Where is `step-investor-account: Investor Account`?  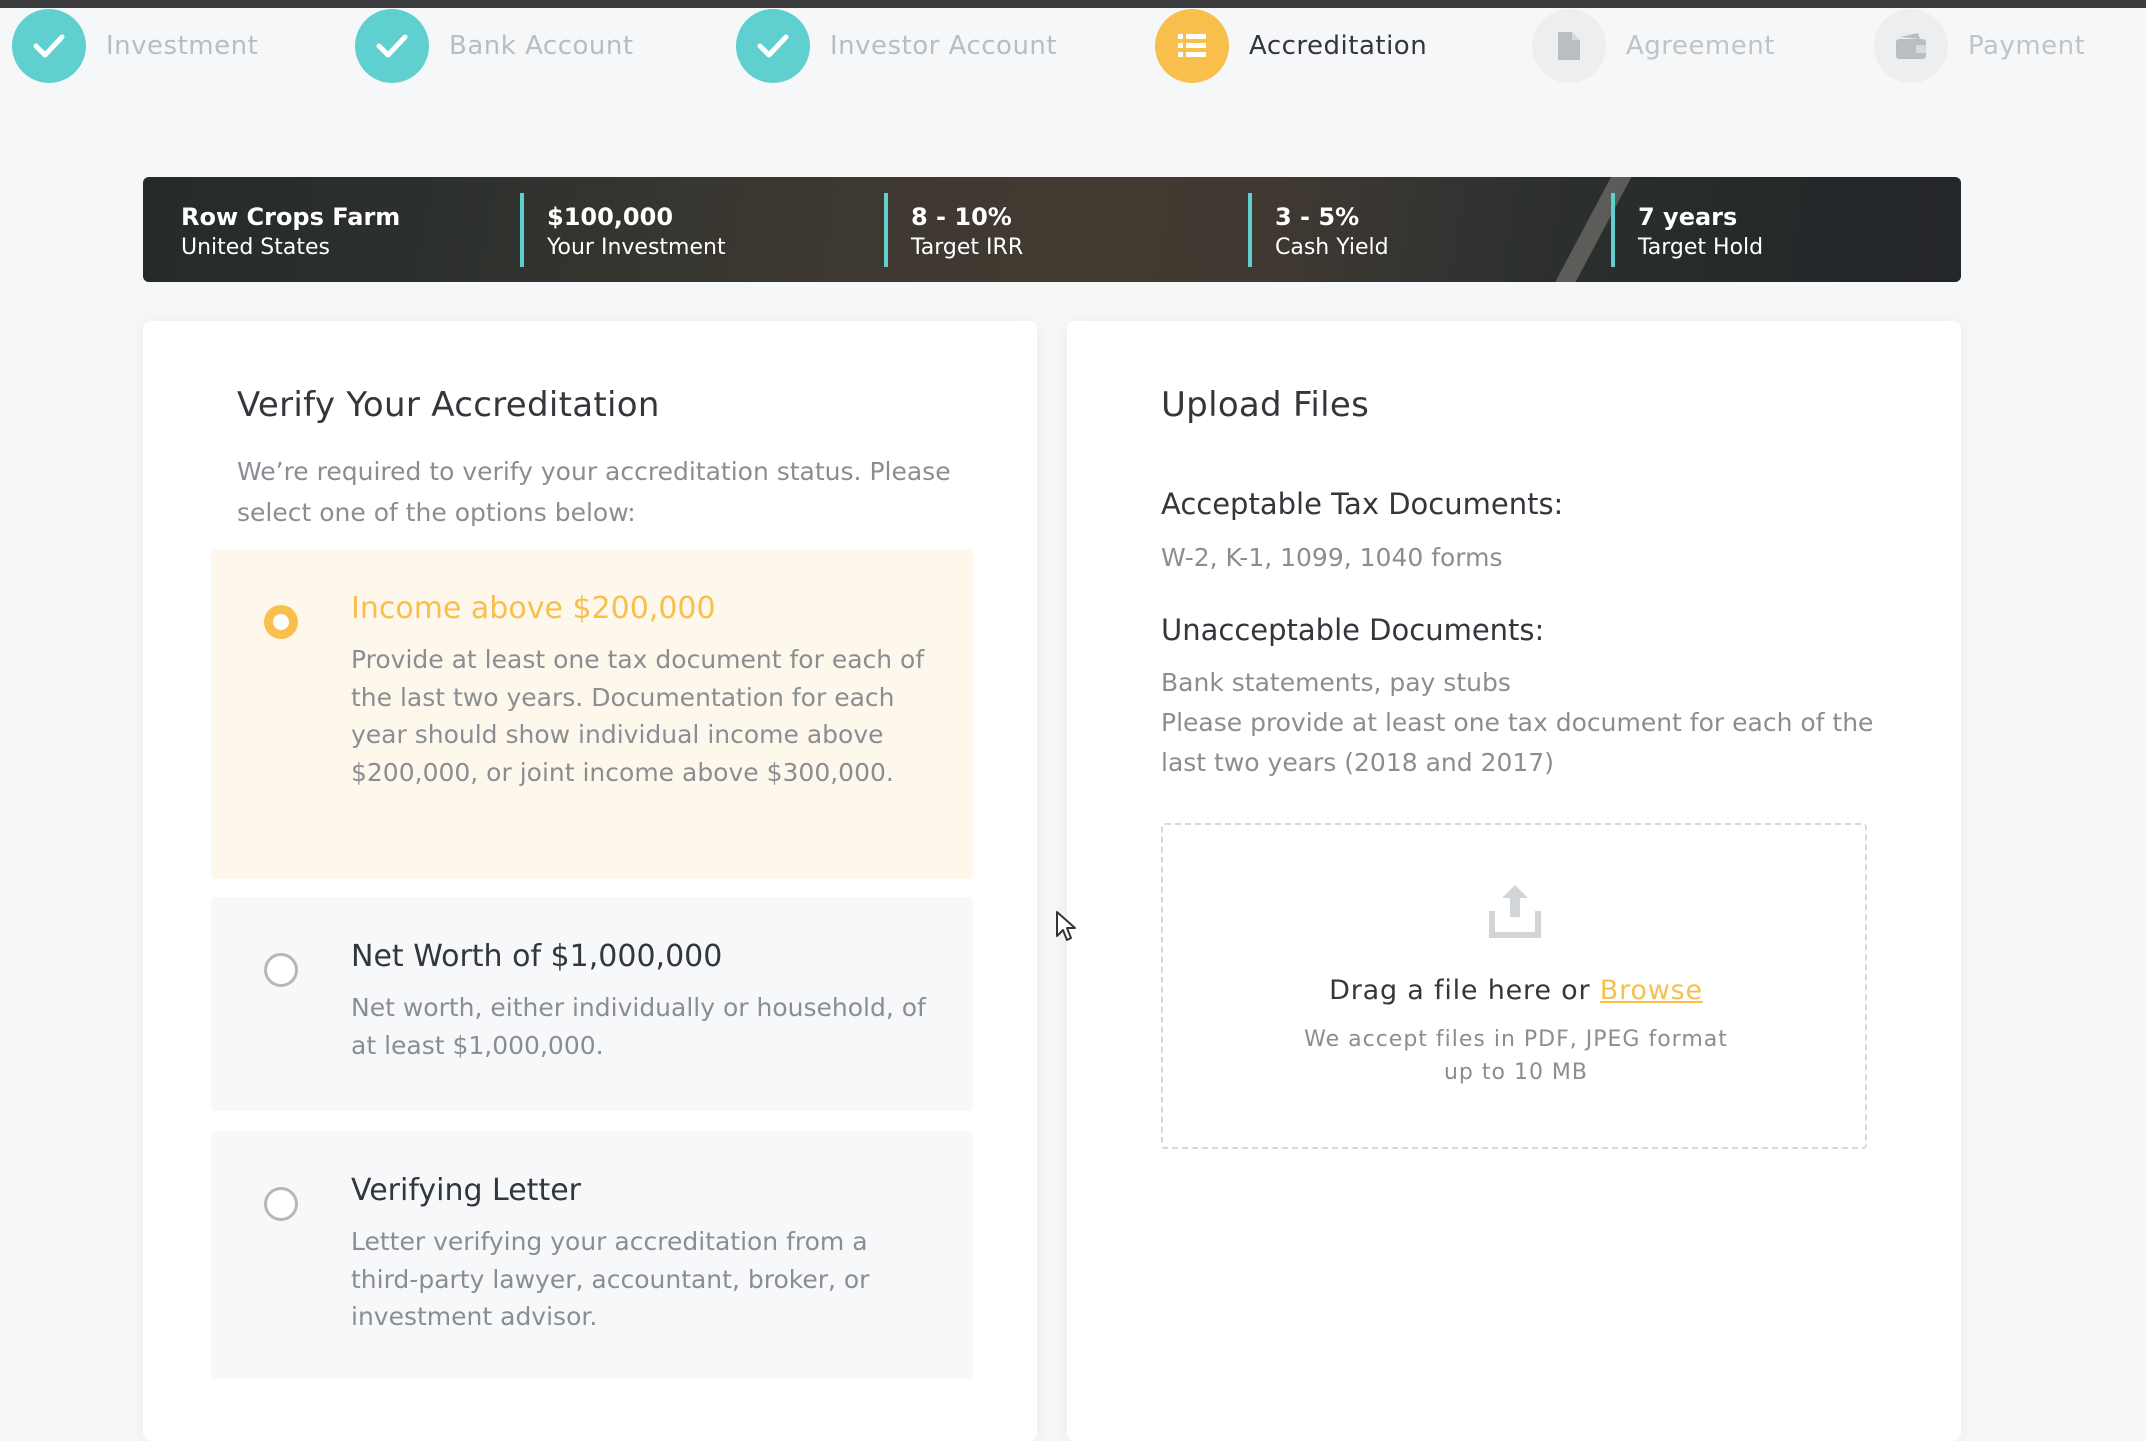
step-investor-account: Investor Account is located at coordinates (896, 46).